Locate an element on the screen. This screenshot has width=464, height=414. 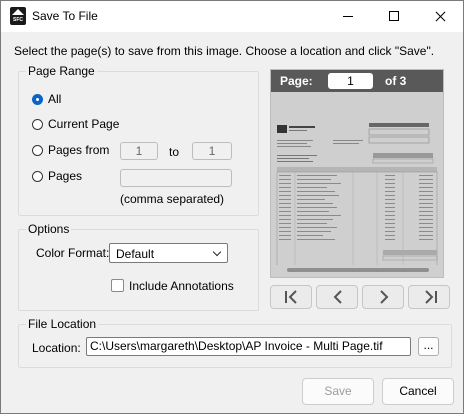
first-page-icon is located at coordinates (291, 297).